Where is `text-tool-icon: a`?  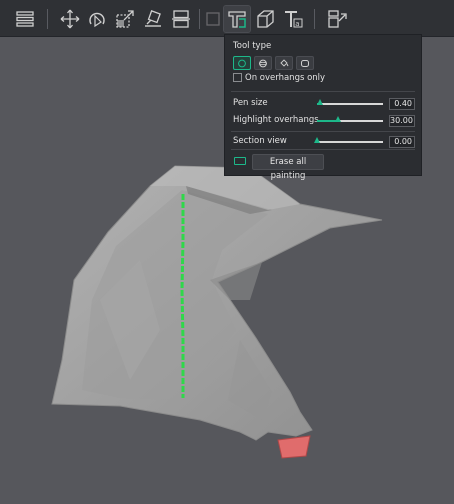 text-tool-icon: a is located at coordinates (294, 19).